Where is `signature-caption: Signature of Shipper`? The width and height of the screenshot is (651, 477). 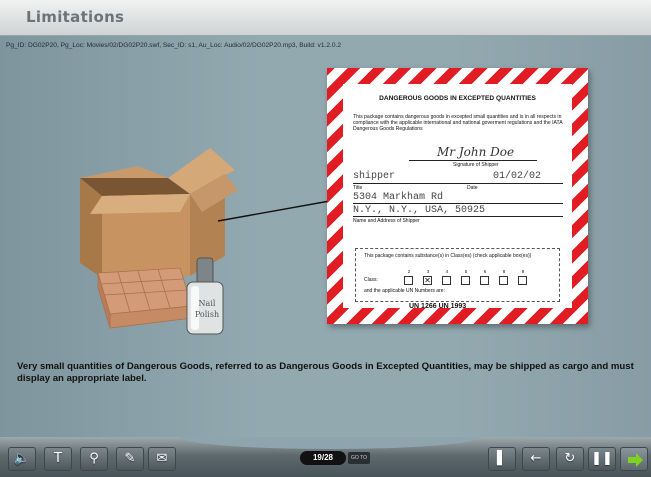 signature-caption: Signature of Shipper is located at coordinates (476, 165).